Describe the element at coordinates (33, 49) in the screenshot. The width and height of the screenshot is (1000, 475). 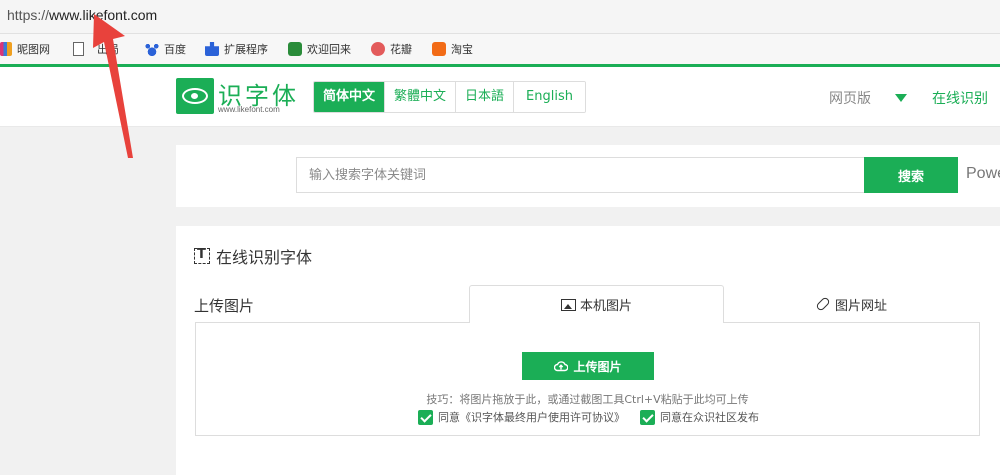
I see `bookmark-label: 昵图网` at that location.